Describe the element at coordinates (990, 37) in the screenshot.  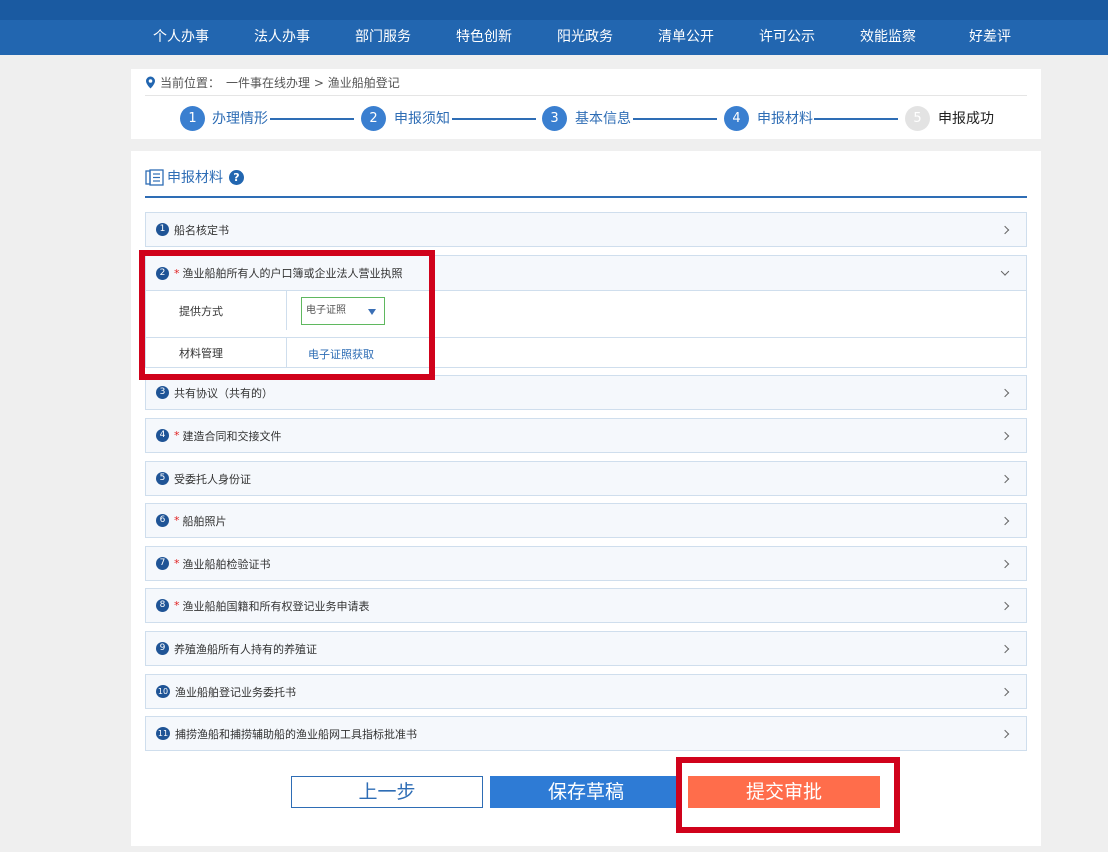
I see `nav-item-rating: 好差评` at that location.